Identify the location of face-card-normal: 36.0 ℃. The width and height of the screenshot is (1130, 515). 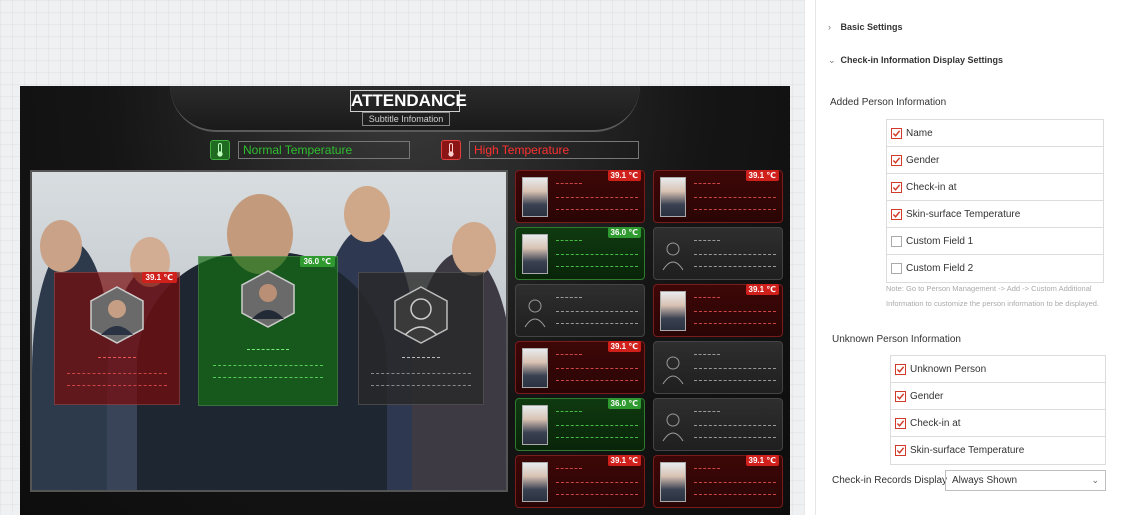
(268, 331).